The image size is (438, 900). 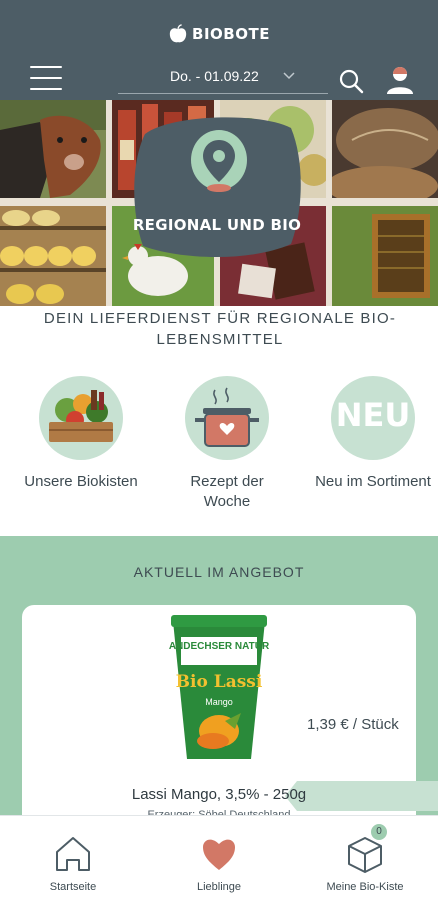 What do you see at coordinates (219, 854) in the screenshot?
I see `heart-icon` at bounding box center [219, 854].